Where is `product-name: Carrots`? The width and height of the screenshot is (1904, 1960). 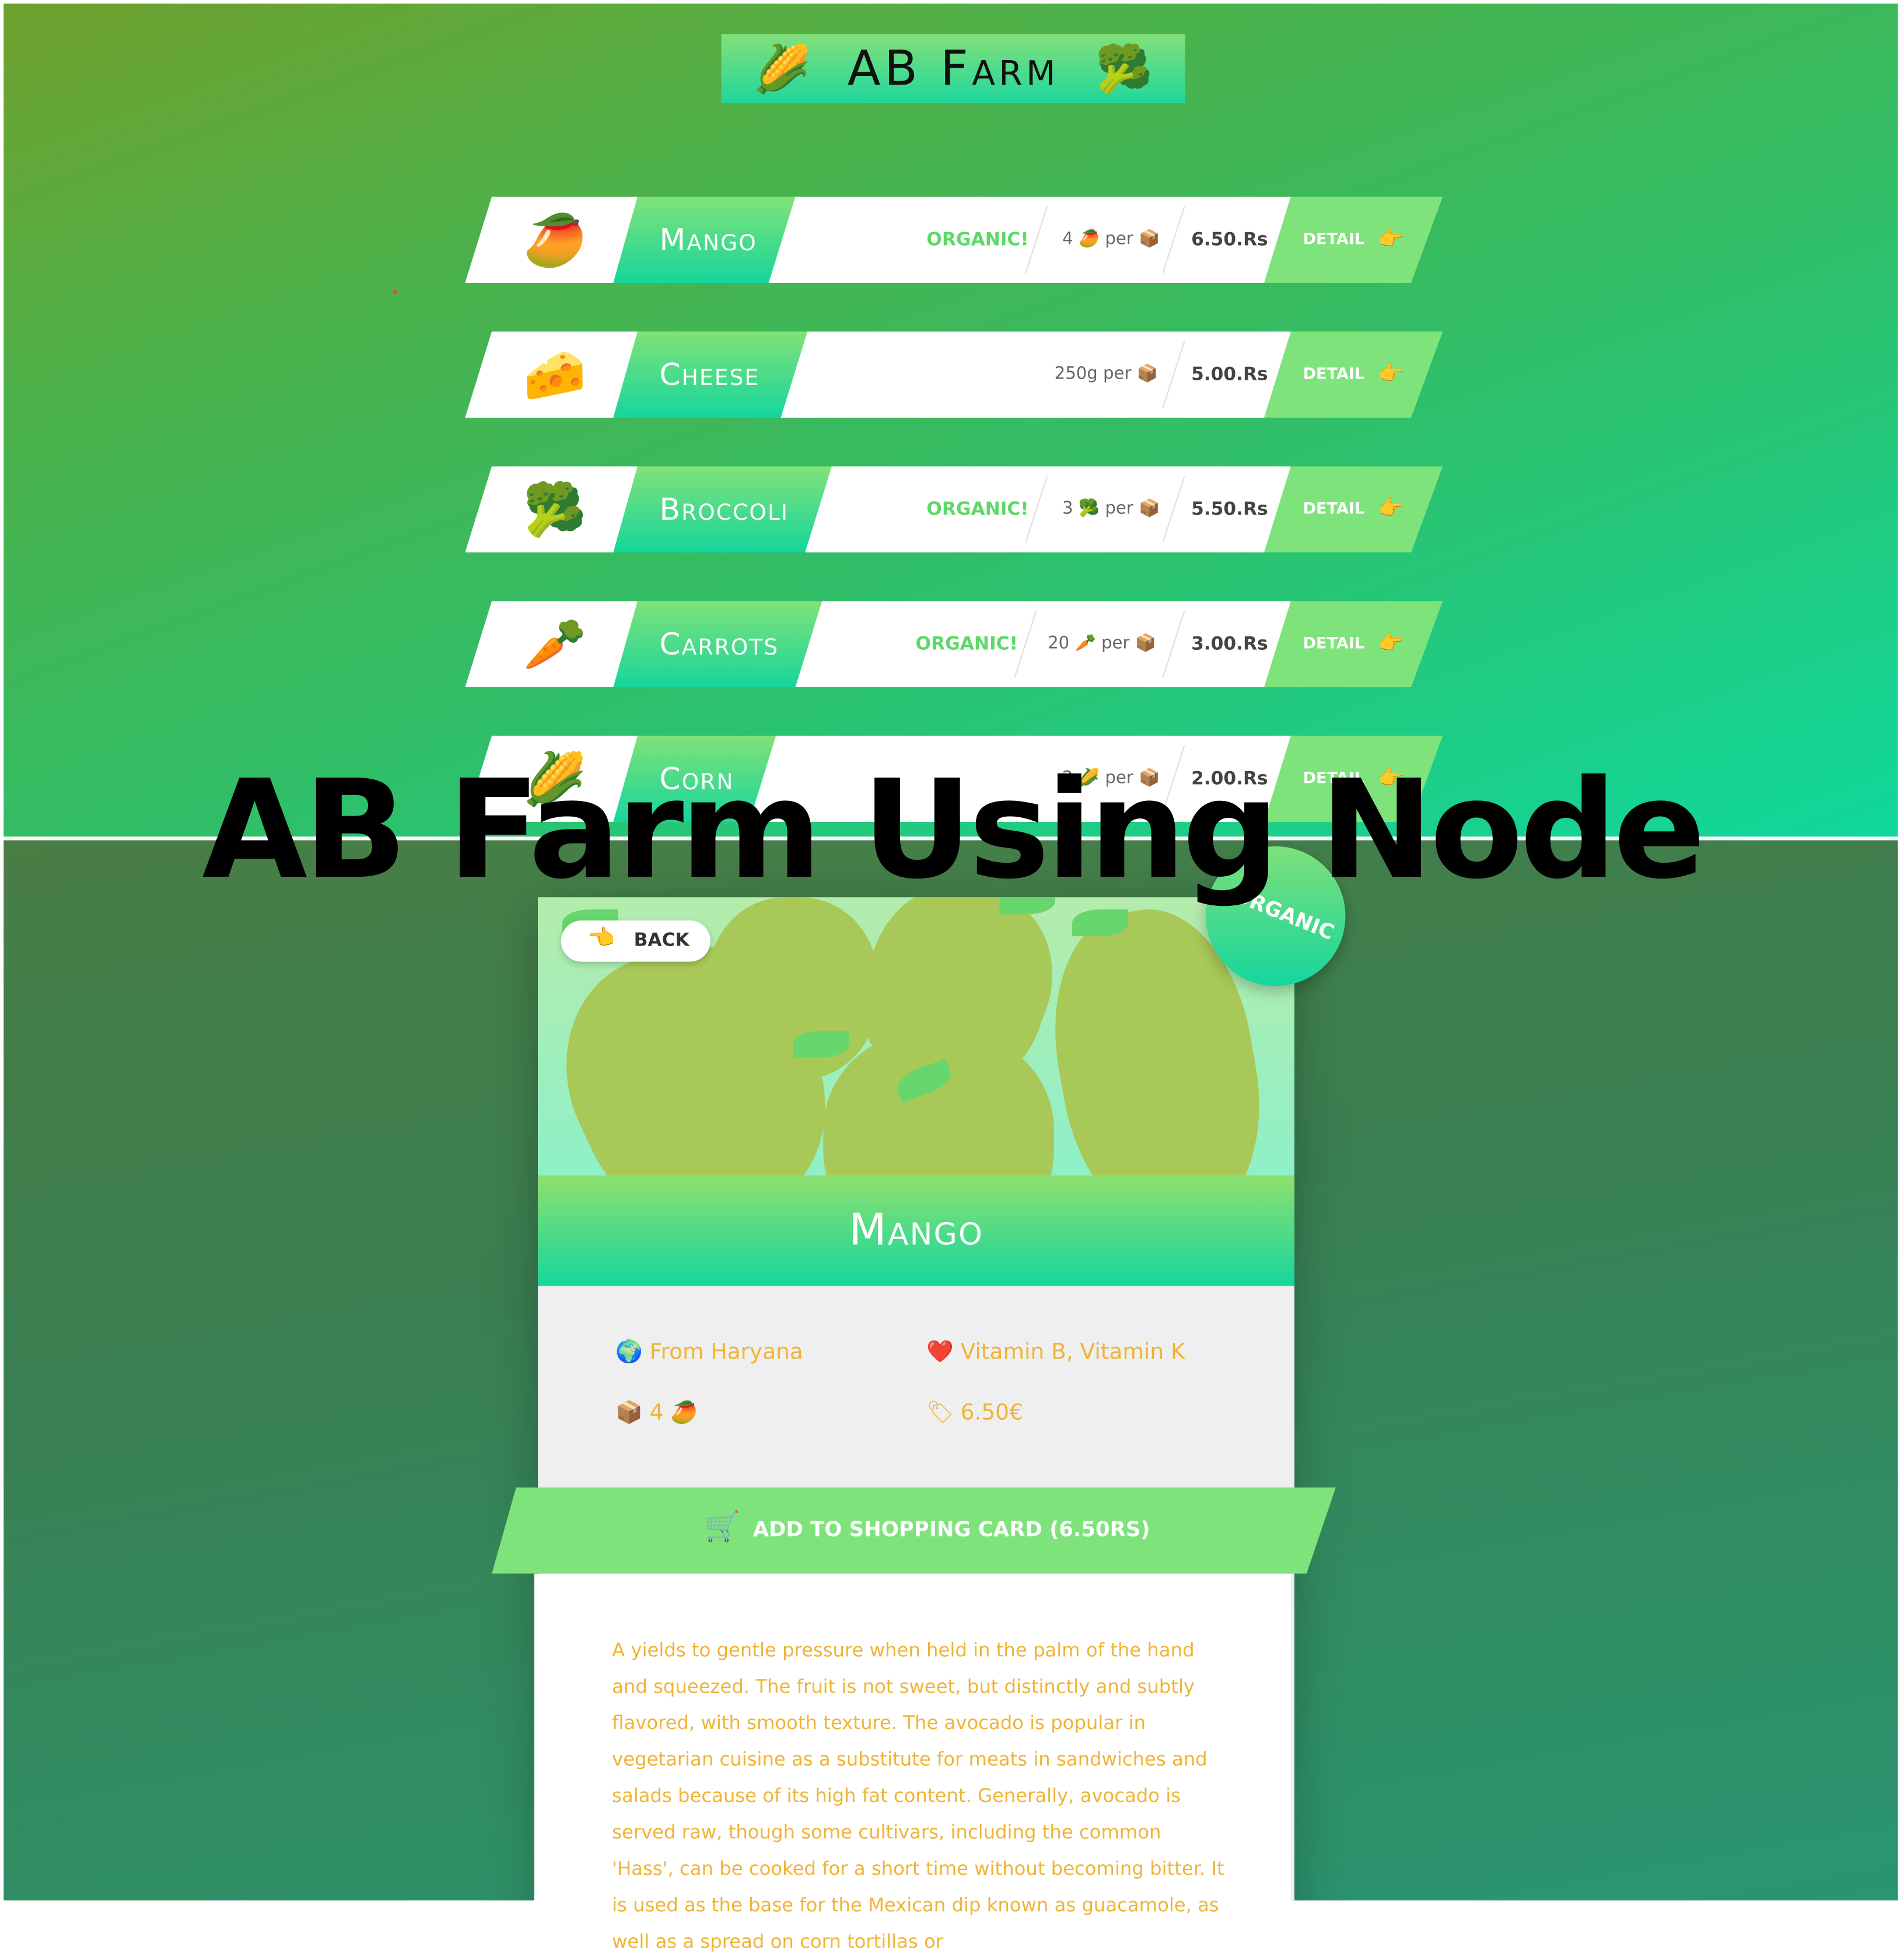 product-name: Carrots is located at coordinates (719, 644).